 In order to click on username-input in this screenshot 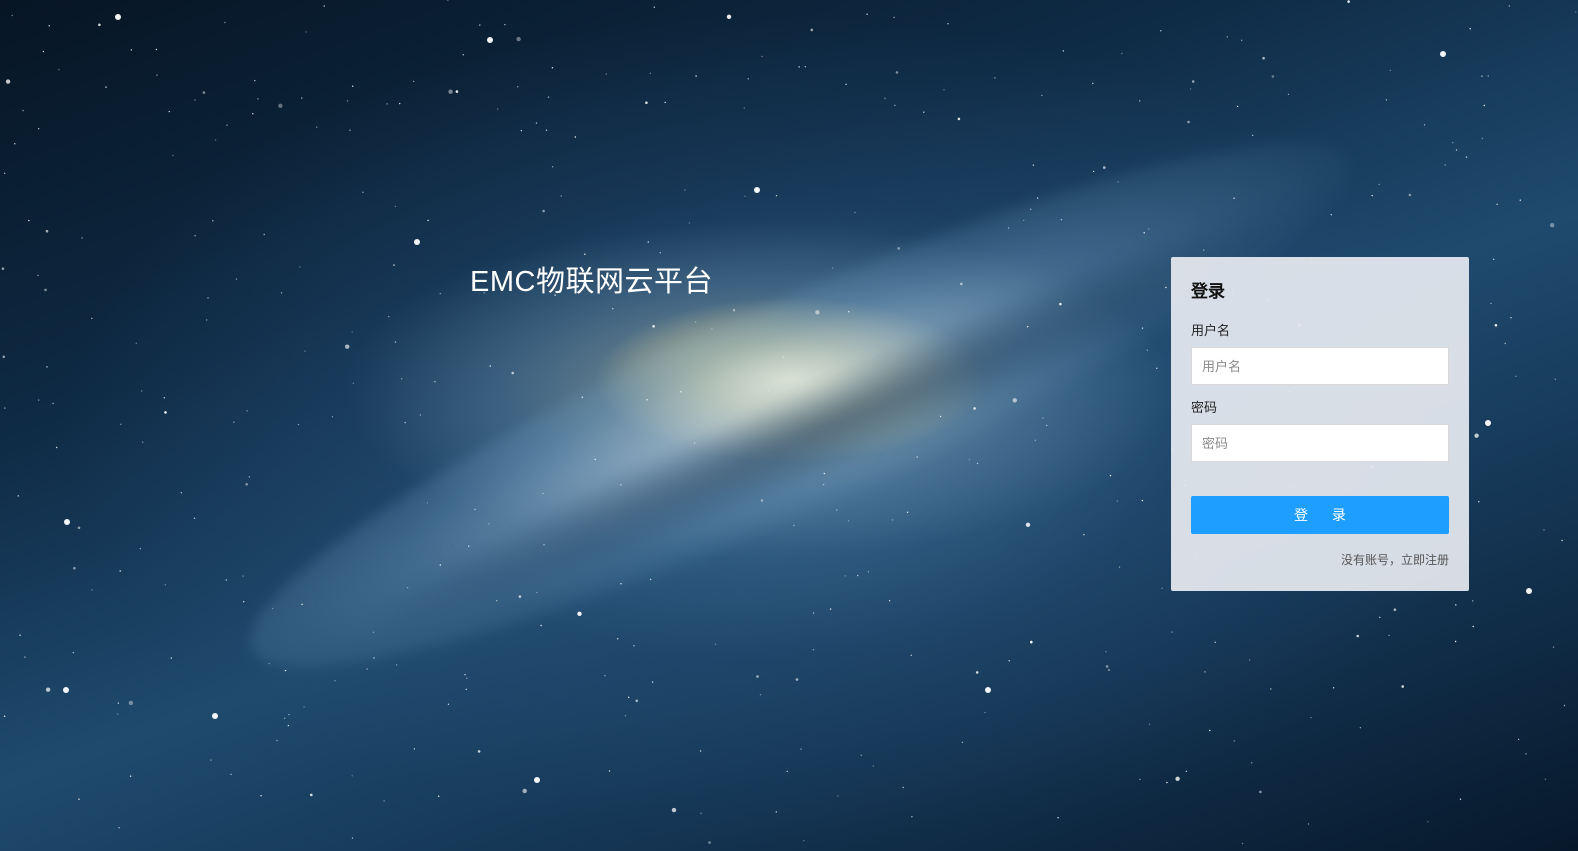, I will do `click(1320, 366)`.